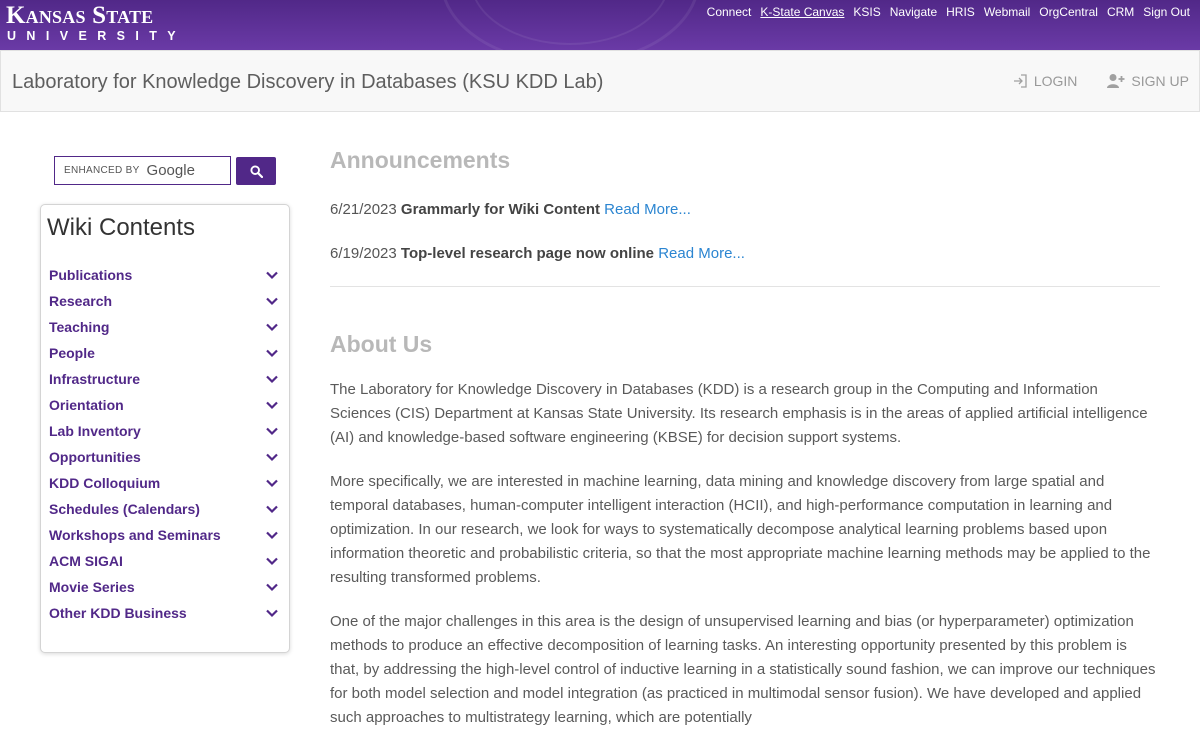 The image size is (1200, 740). I want to click on sidebar-item-kdd-colloquium: KDD Colloquium, so click(164, 483).